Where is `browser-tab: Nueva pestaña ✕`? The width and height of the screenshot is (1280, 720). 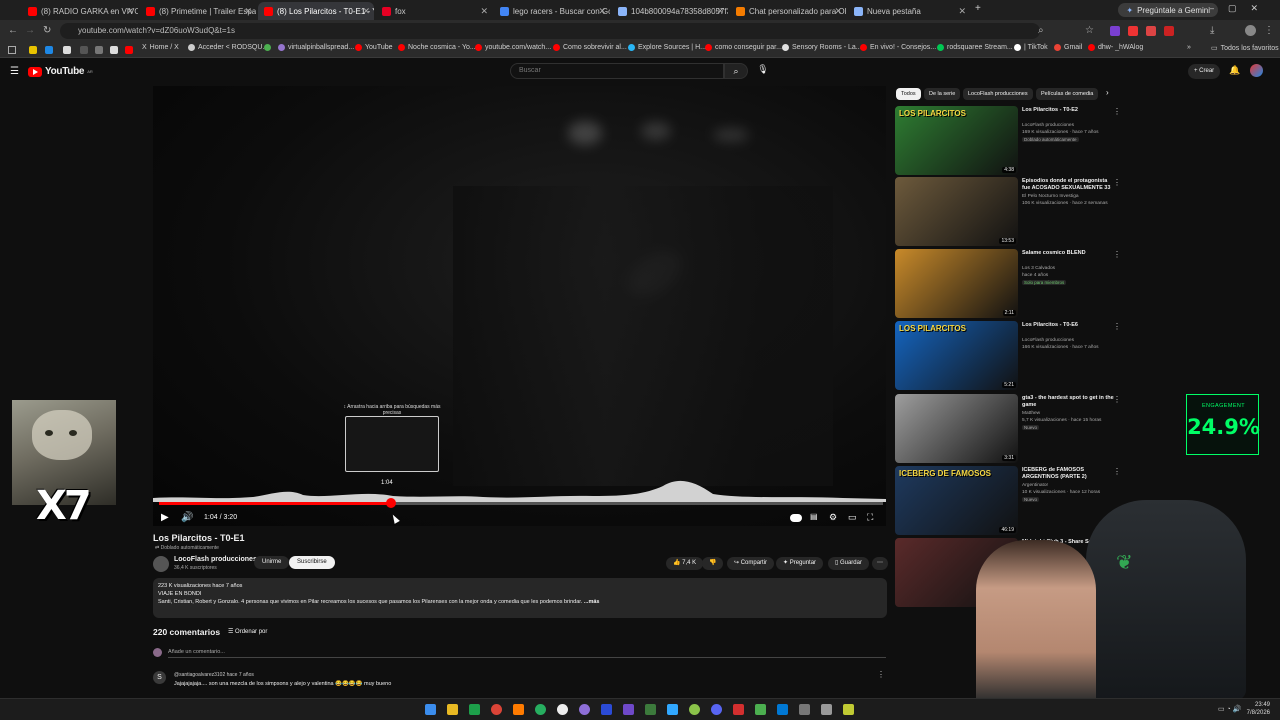 browser-tab: Nueva pestaña ✕ is located at coordinates (909, 11).